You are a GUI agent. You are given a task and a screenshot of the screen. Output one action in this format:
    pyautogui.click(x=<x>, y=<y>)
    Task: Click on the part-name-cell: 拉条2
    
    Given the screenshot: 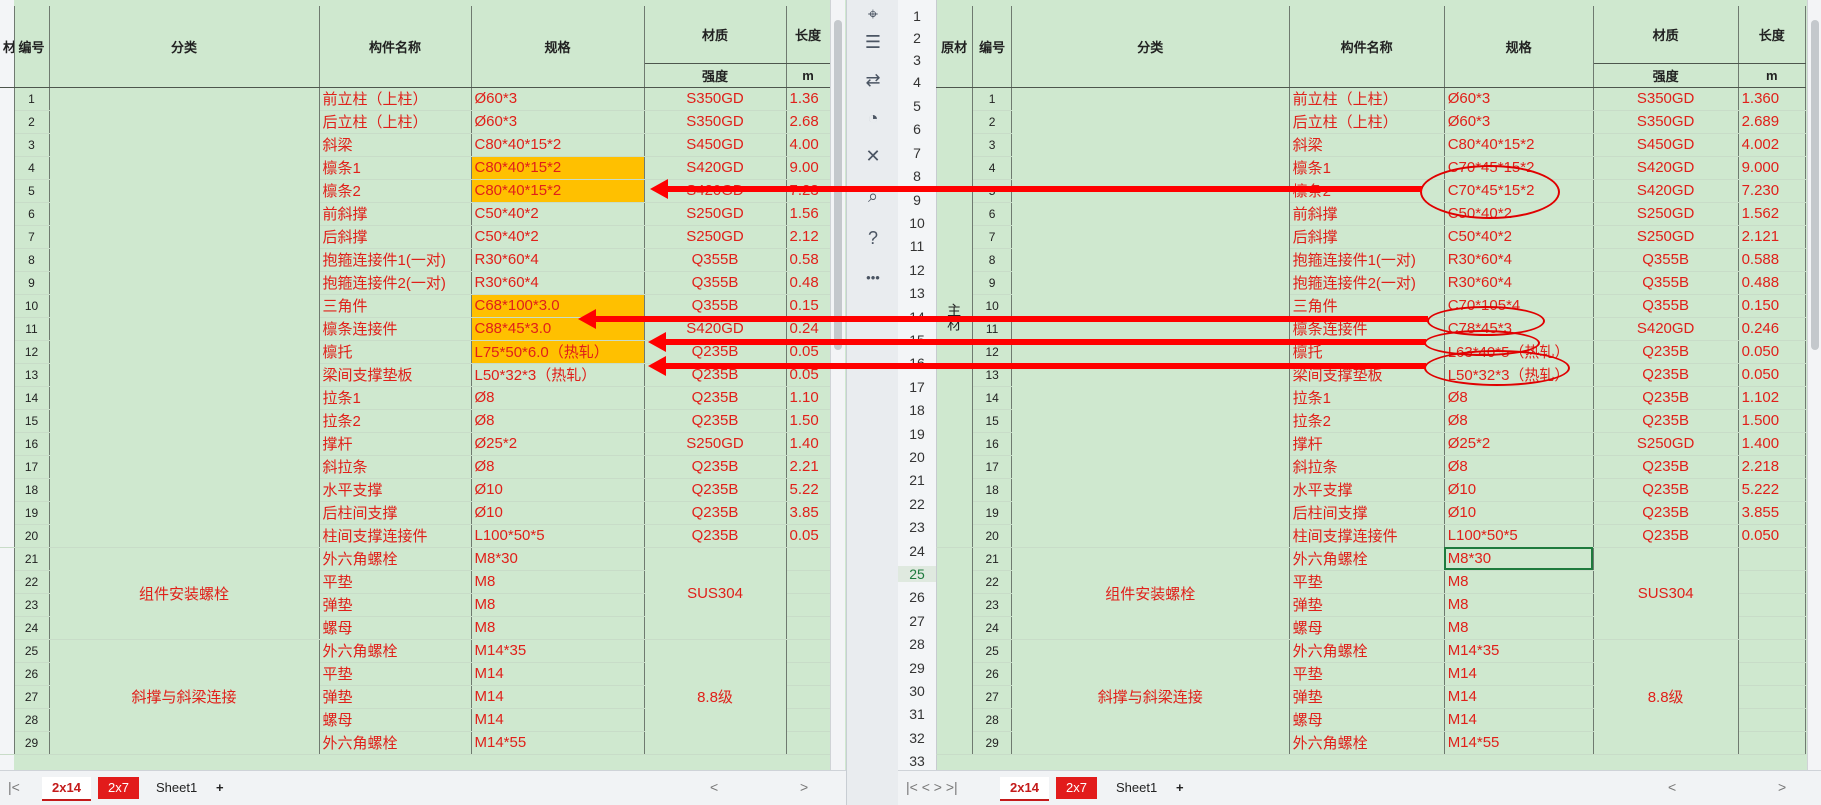 What is the action you would take?
    pyautogui.click(x=1367, y=421)
    